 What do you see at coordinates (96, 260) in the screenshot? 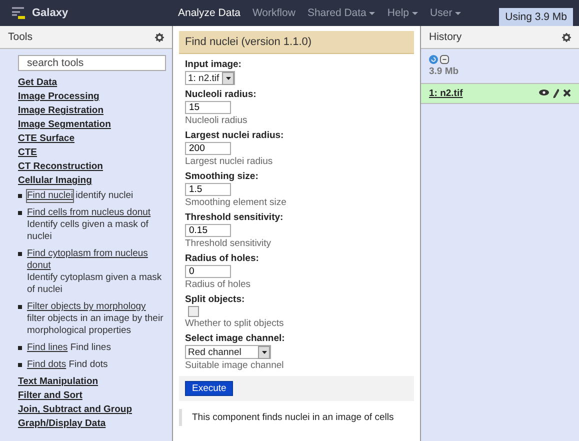
I see `tool-link: Find cytoplasm from nucleus donut` at bounding box center [96, 260].